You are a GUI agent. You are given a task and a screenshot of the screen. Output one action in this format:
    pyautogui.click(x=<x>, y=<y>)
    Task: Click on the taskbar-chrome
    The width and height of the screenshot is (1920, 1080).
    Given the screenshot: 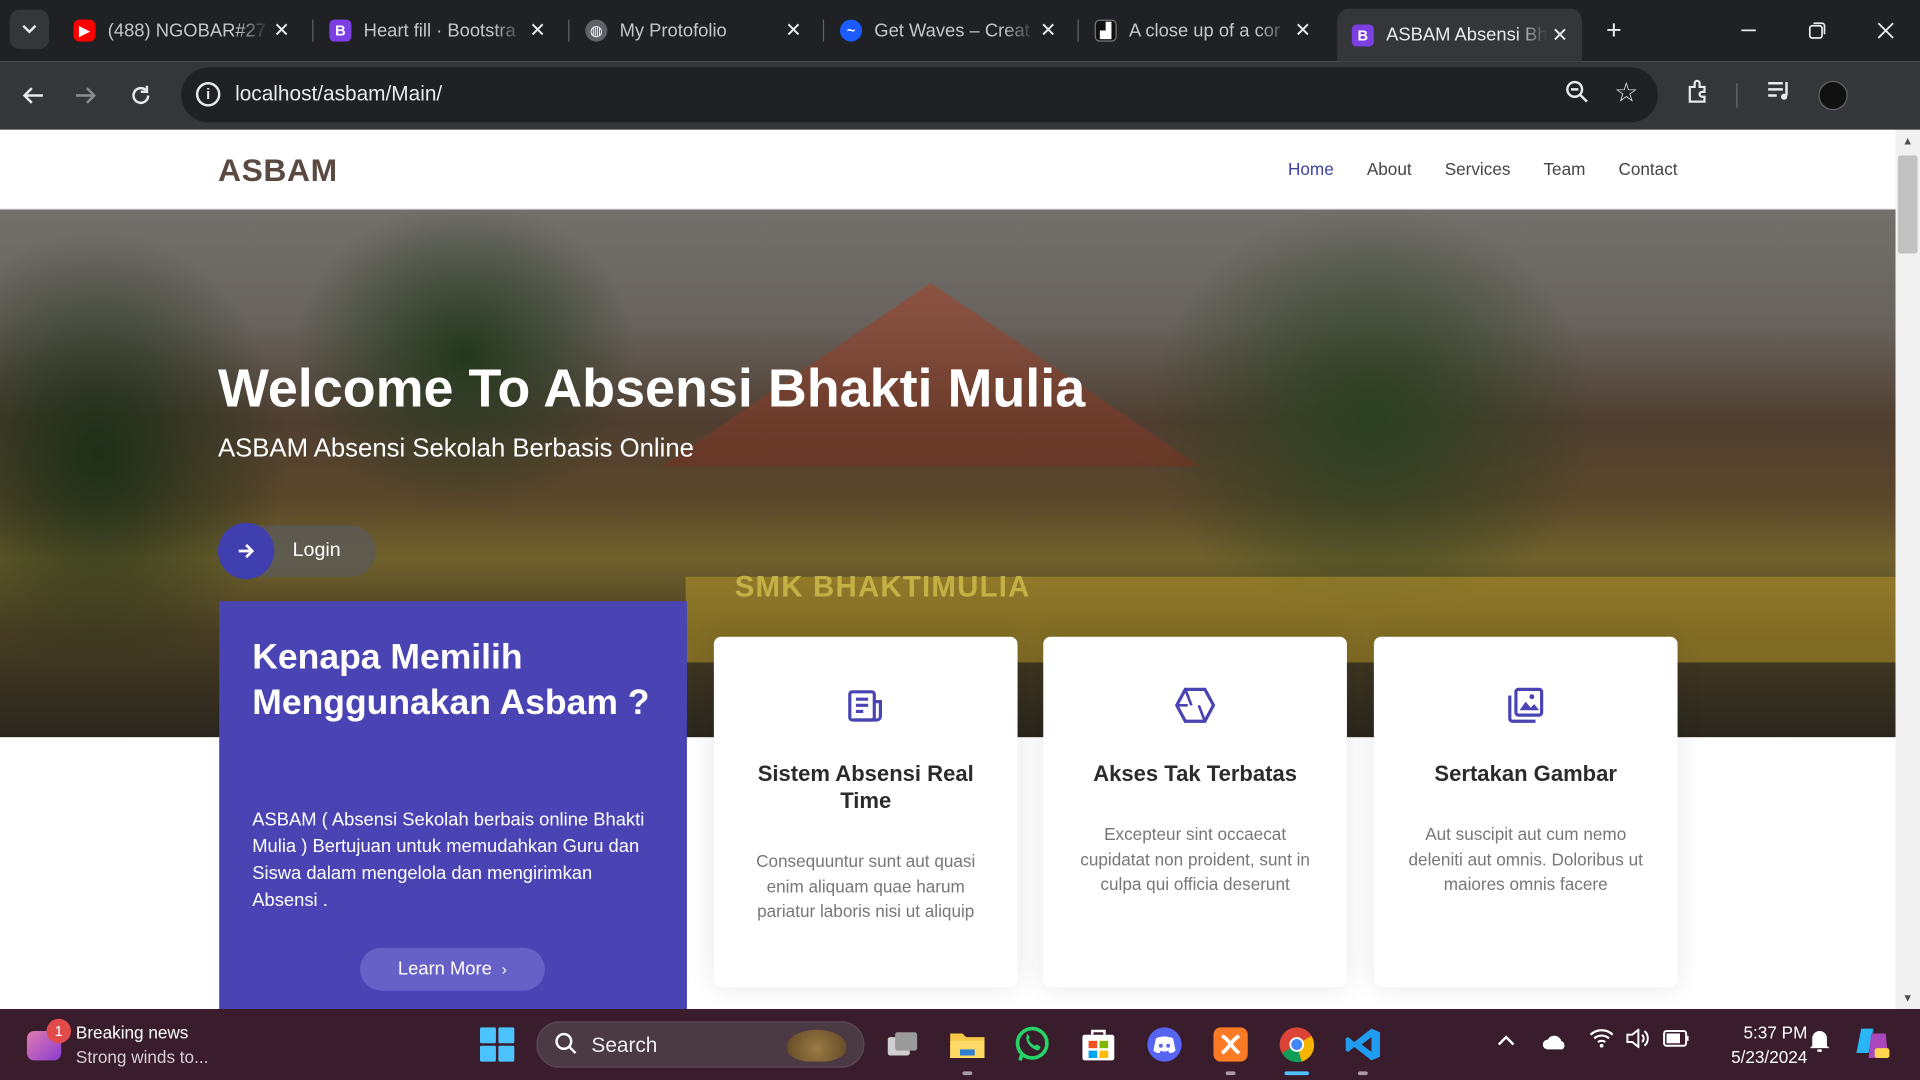 What is the action you would take?
    pyautogui.click(x=1297, y=1050)
    